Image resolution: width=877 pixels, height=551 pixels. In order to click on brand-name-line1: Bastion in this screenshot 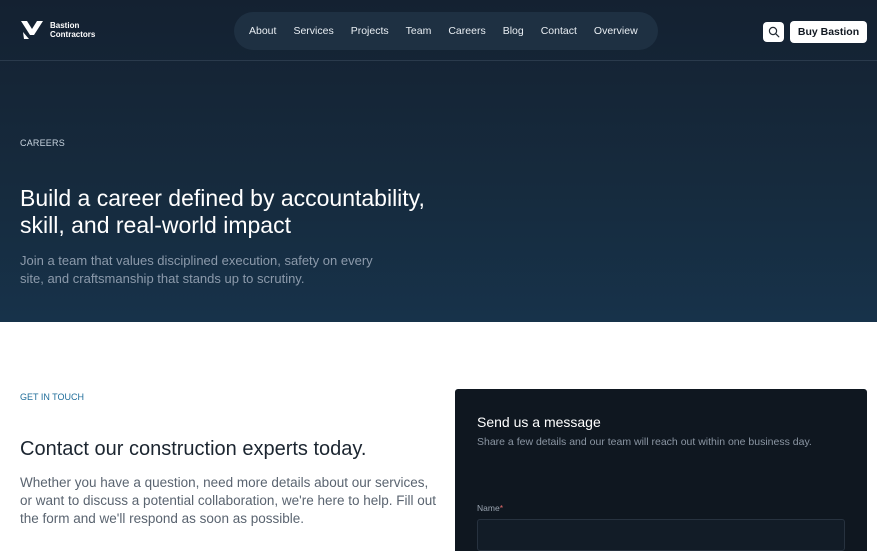, I will do `click(65, 25)`.